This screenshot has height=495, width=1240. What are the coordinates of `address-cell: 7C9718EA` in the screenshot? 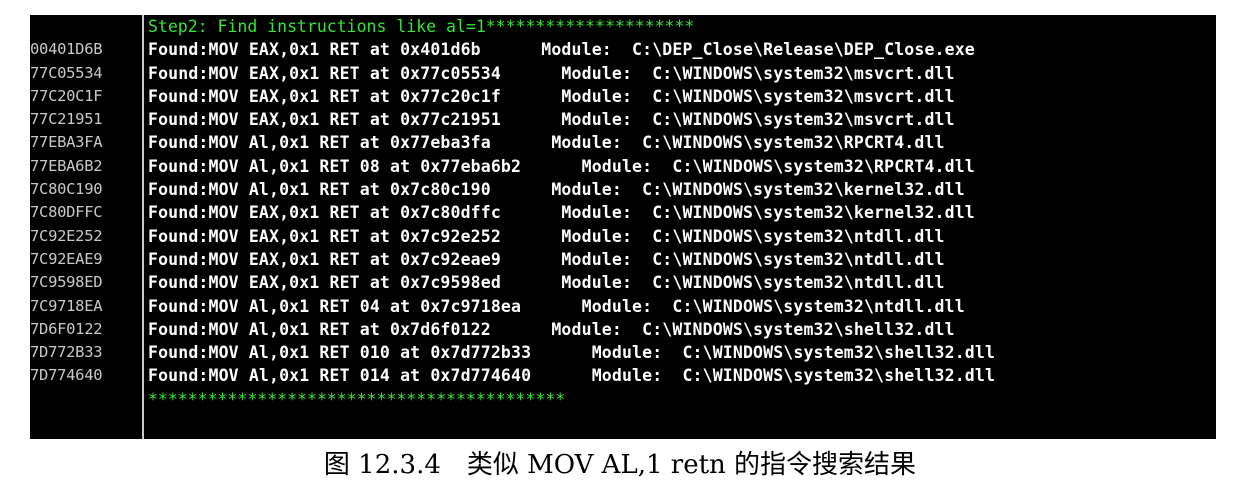 It's located at (86, 306).